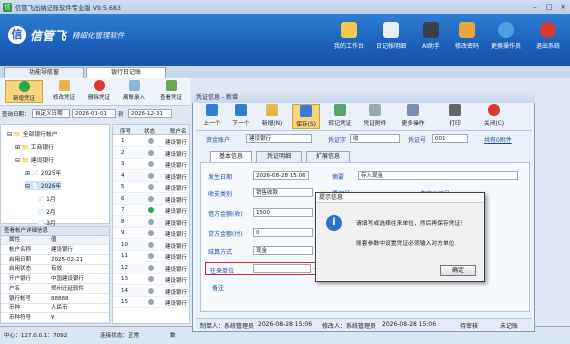  What do you see at coordinates (438, 175) in the screenshot?
I see `summary-input: 存入现金` at bounding box center [438, 175].